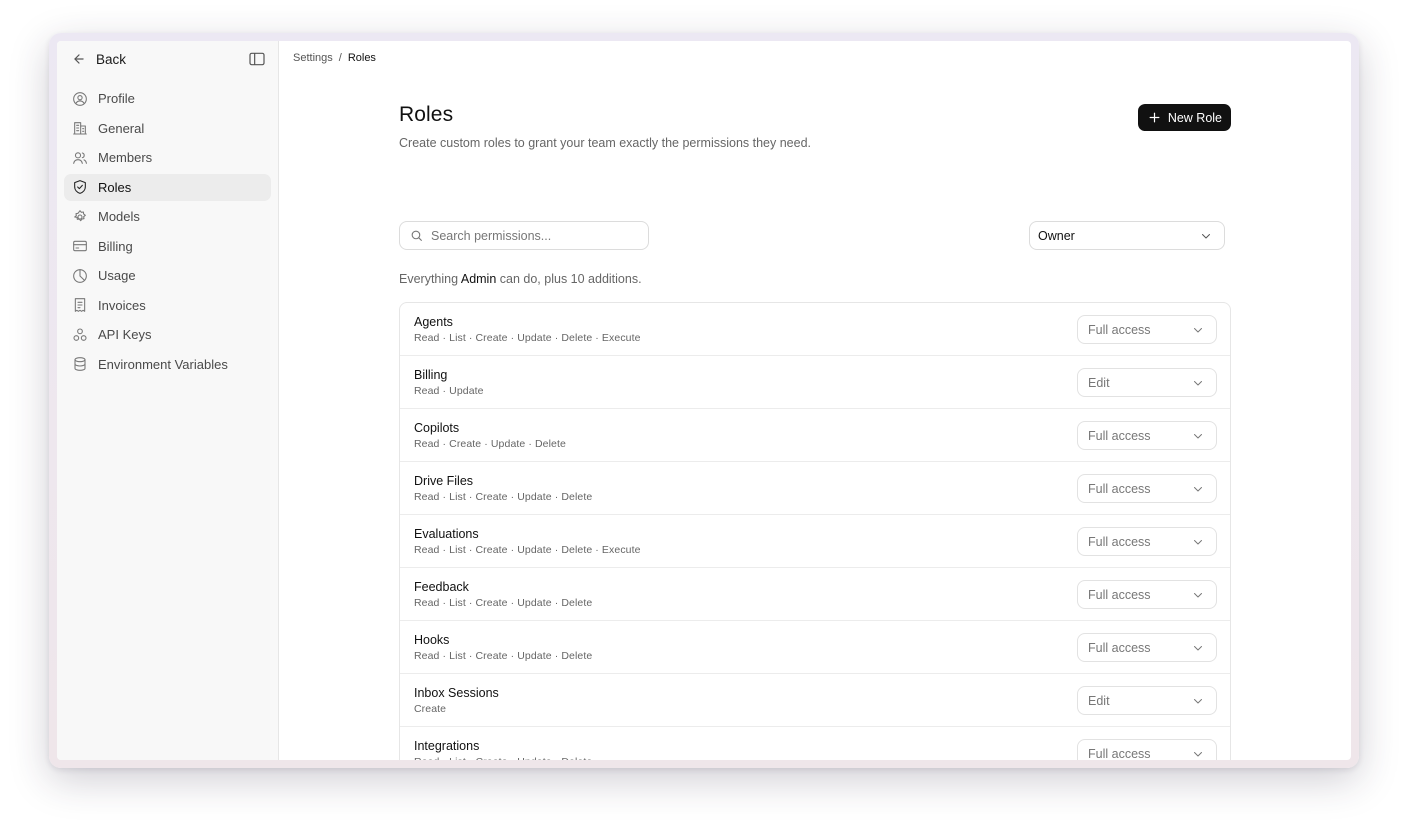  Describe the element at coordinates (117, 276) in the screenshot. I see `sidebar-item-label: Usage` at that location.